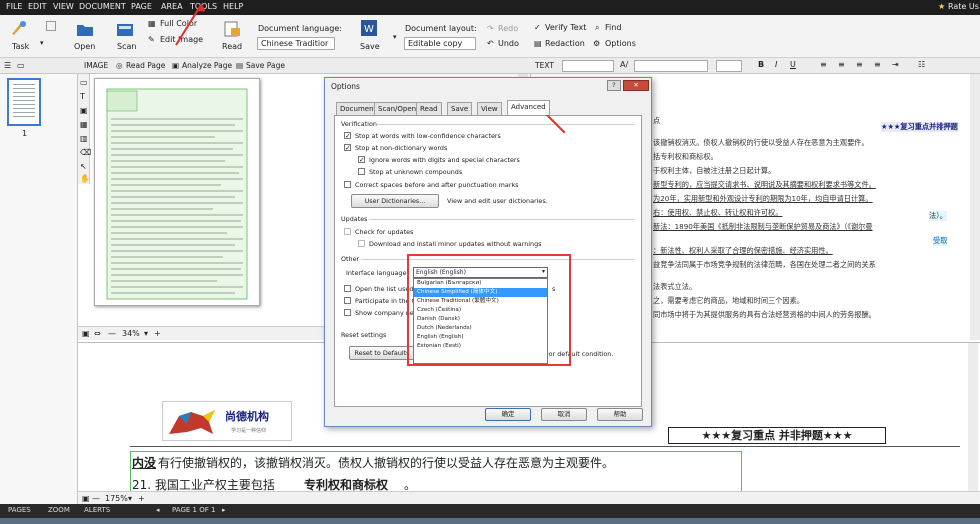  I want to click on thumbnails-pane: 1, so click(39, 289).